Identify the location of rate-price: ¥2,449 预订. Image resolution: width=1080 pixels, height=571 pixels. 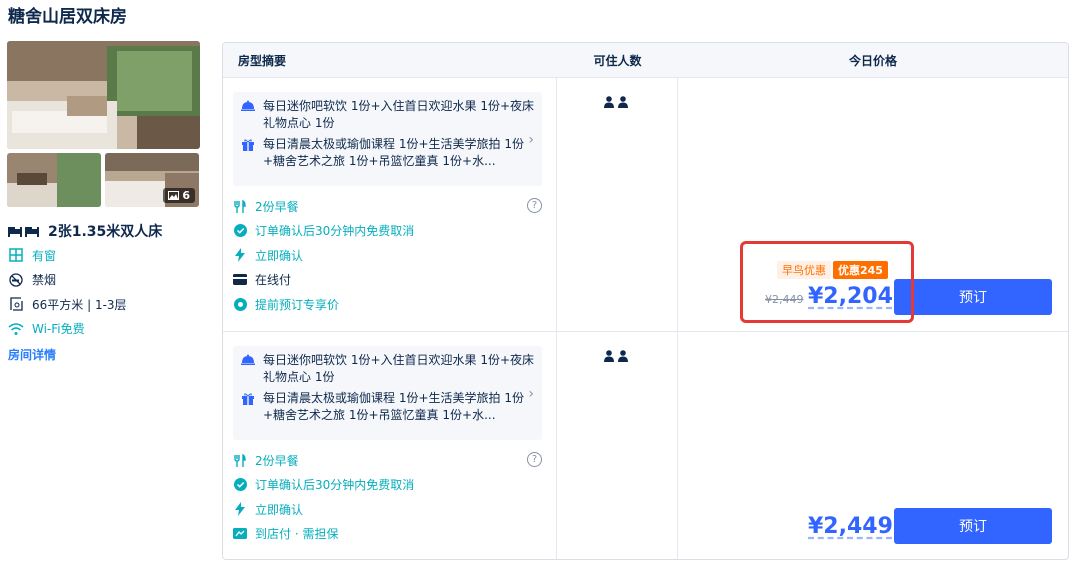
(873, 445).